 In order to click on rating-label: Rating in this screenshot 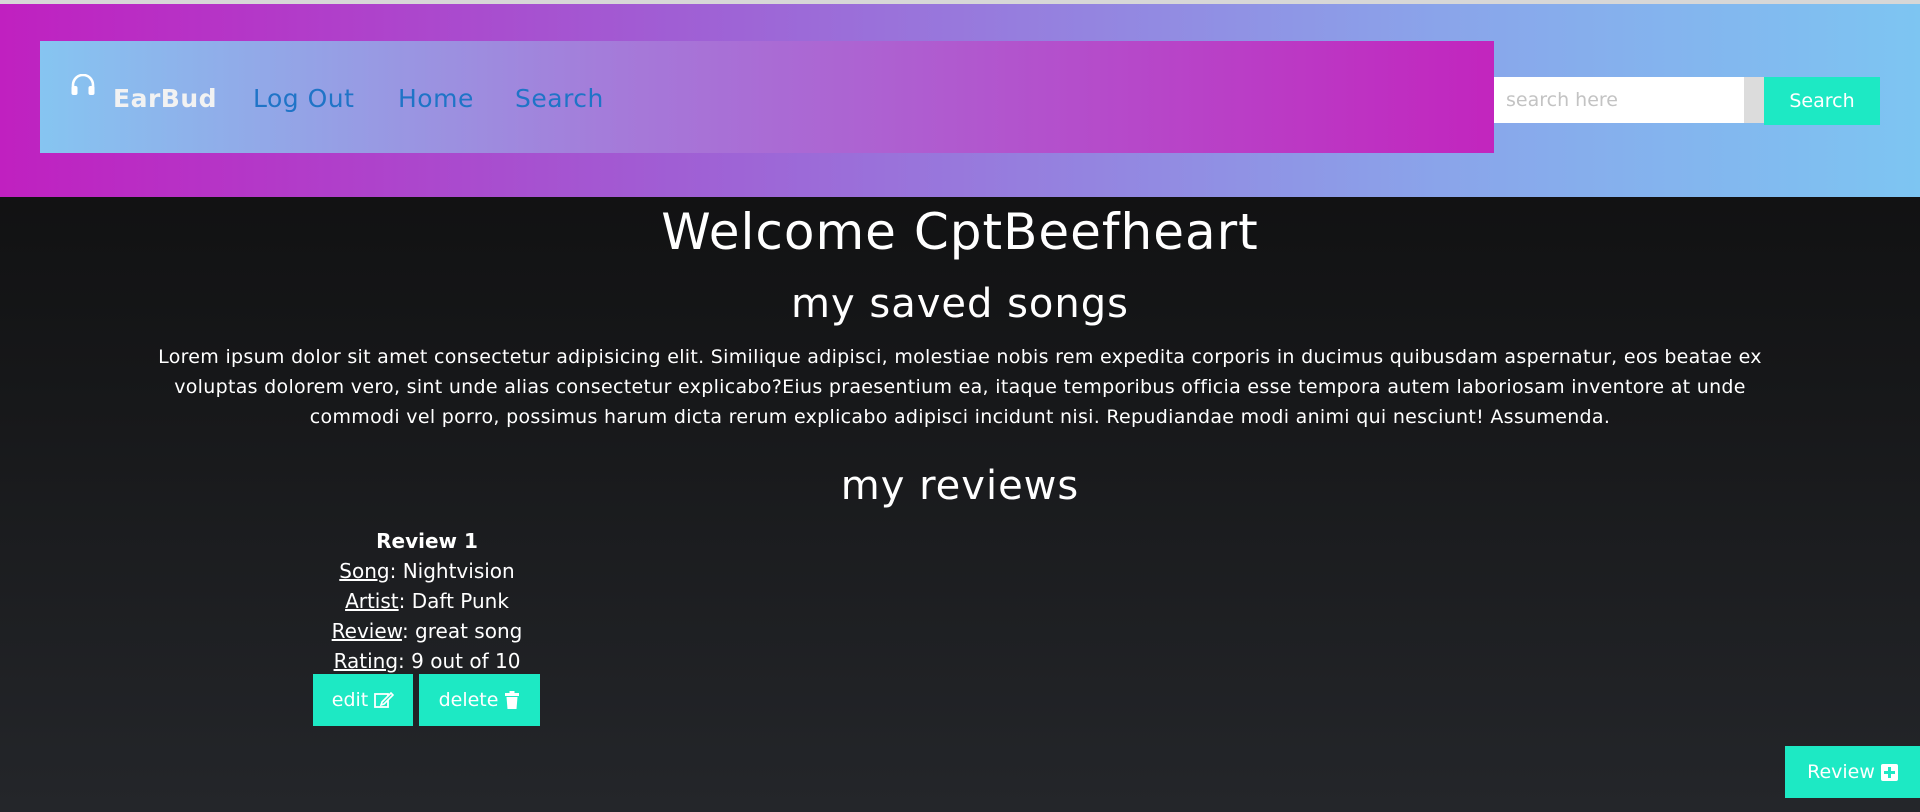, I will do `click(366, 661)`.